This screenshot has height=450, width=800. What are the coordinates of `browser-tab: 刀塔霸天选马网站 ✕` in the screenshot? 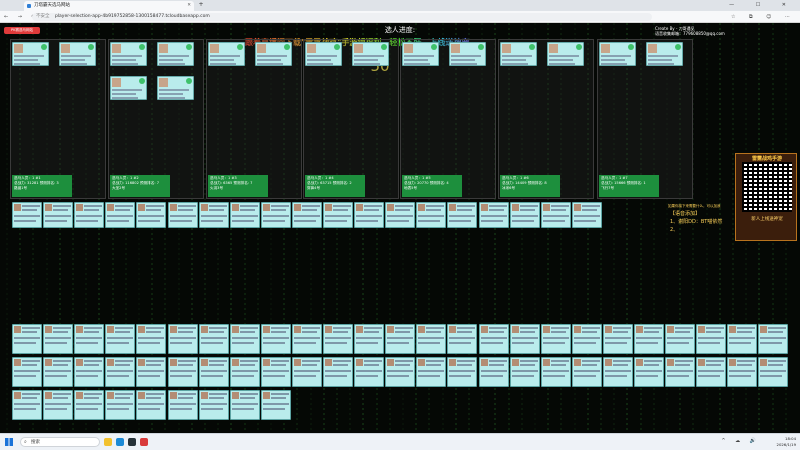 It's located at (109, 6).